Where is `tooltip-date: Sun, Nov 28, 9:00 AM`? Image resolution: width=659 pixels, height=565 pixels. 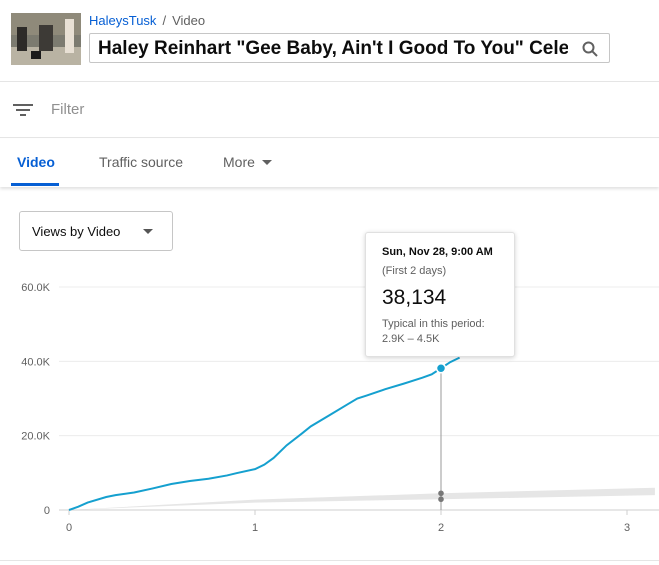
tooltip-date: Sun, Nov 28, 9:00 AM is located at coordinates (437, 252).